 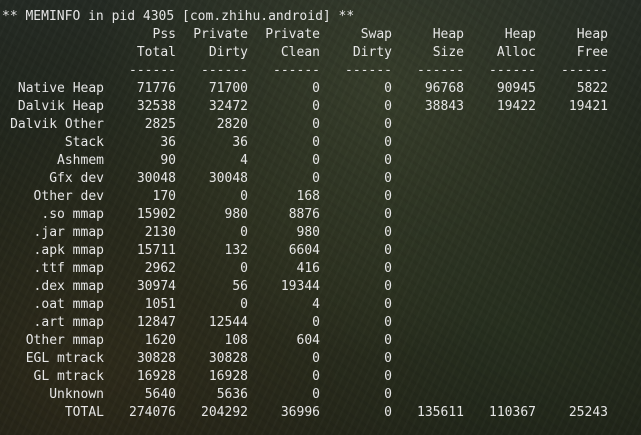 What do you see at coordinates (64, 340) in the screenshot?
I see `label-cell: Other mmap` at bounding box center [64, 340].